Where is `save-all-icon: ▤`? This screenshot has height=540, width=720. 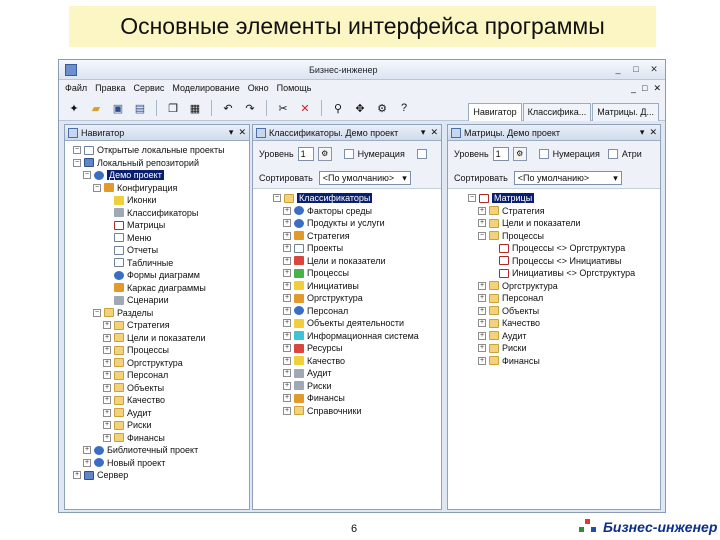 save-all-icon: ▤ is located at coordinates (140, 108).